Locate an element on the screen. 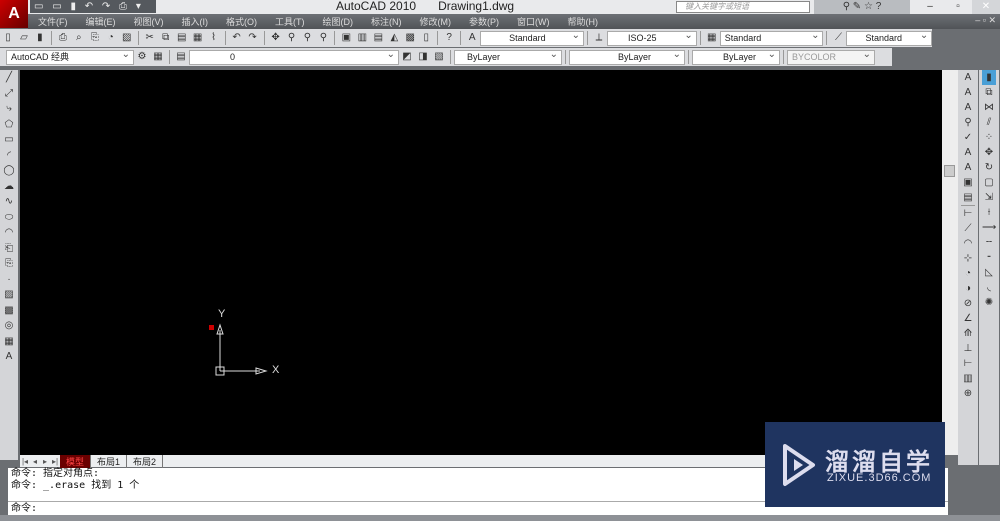 Image resolution: width=1000 pixels, height=521 pixels. baseline-icon: ⊥ is located at coordinates (968, 348).